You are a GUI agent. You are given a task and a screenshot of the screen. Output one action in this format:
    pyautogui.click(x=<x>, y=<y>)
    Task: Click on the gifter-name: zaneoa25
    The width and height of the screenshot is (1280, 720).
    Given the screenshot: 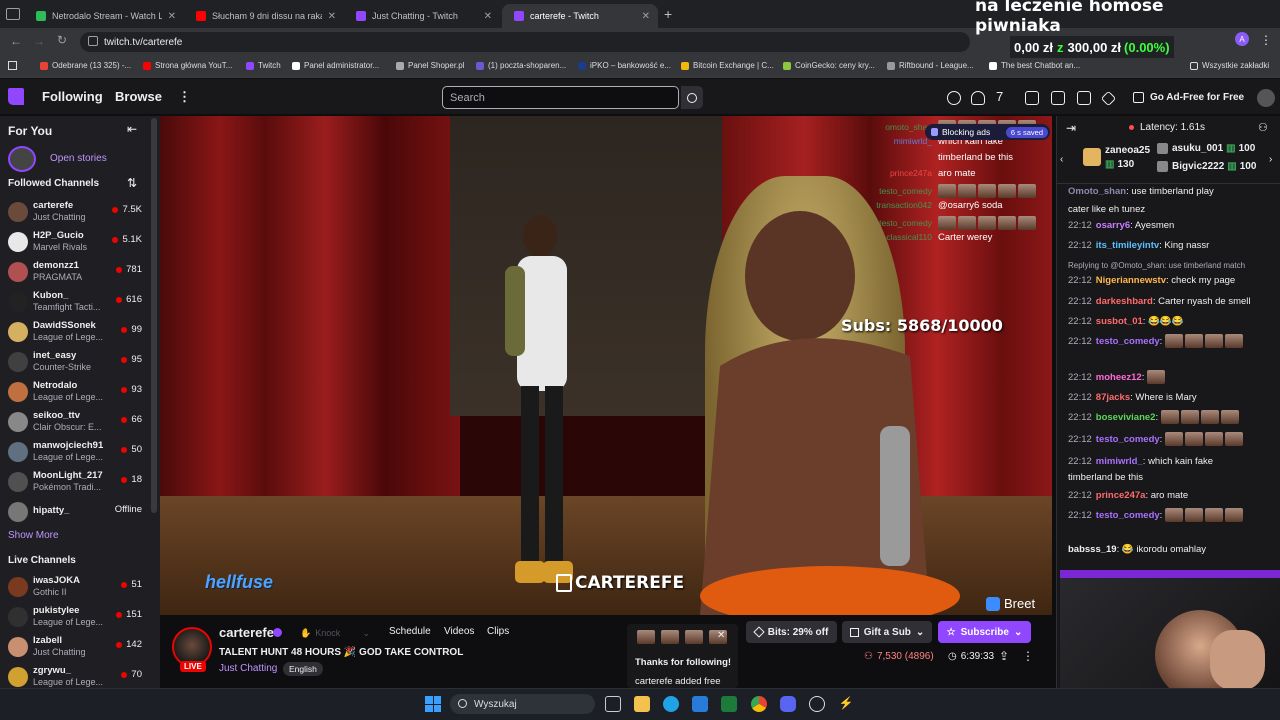 What is the action you would take?
    pyautogui.click(x=1127, y=150)
    